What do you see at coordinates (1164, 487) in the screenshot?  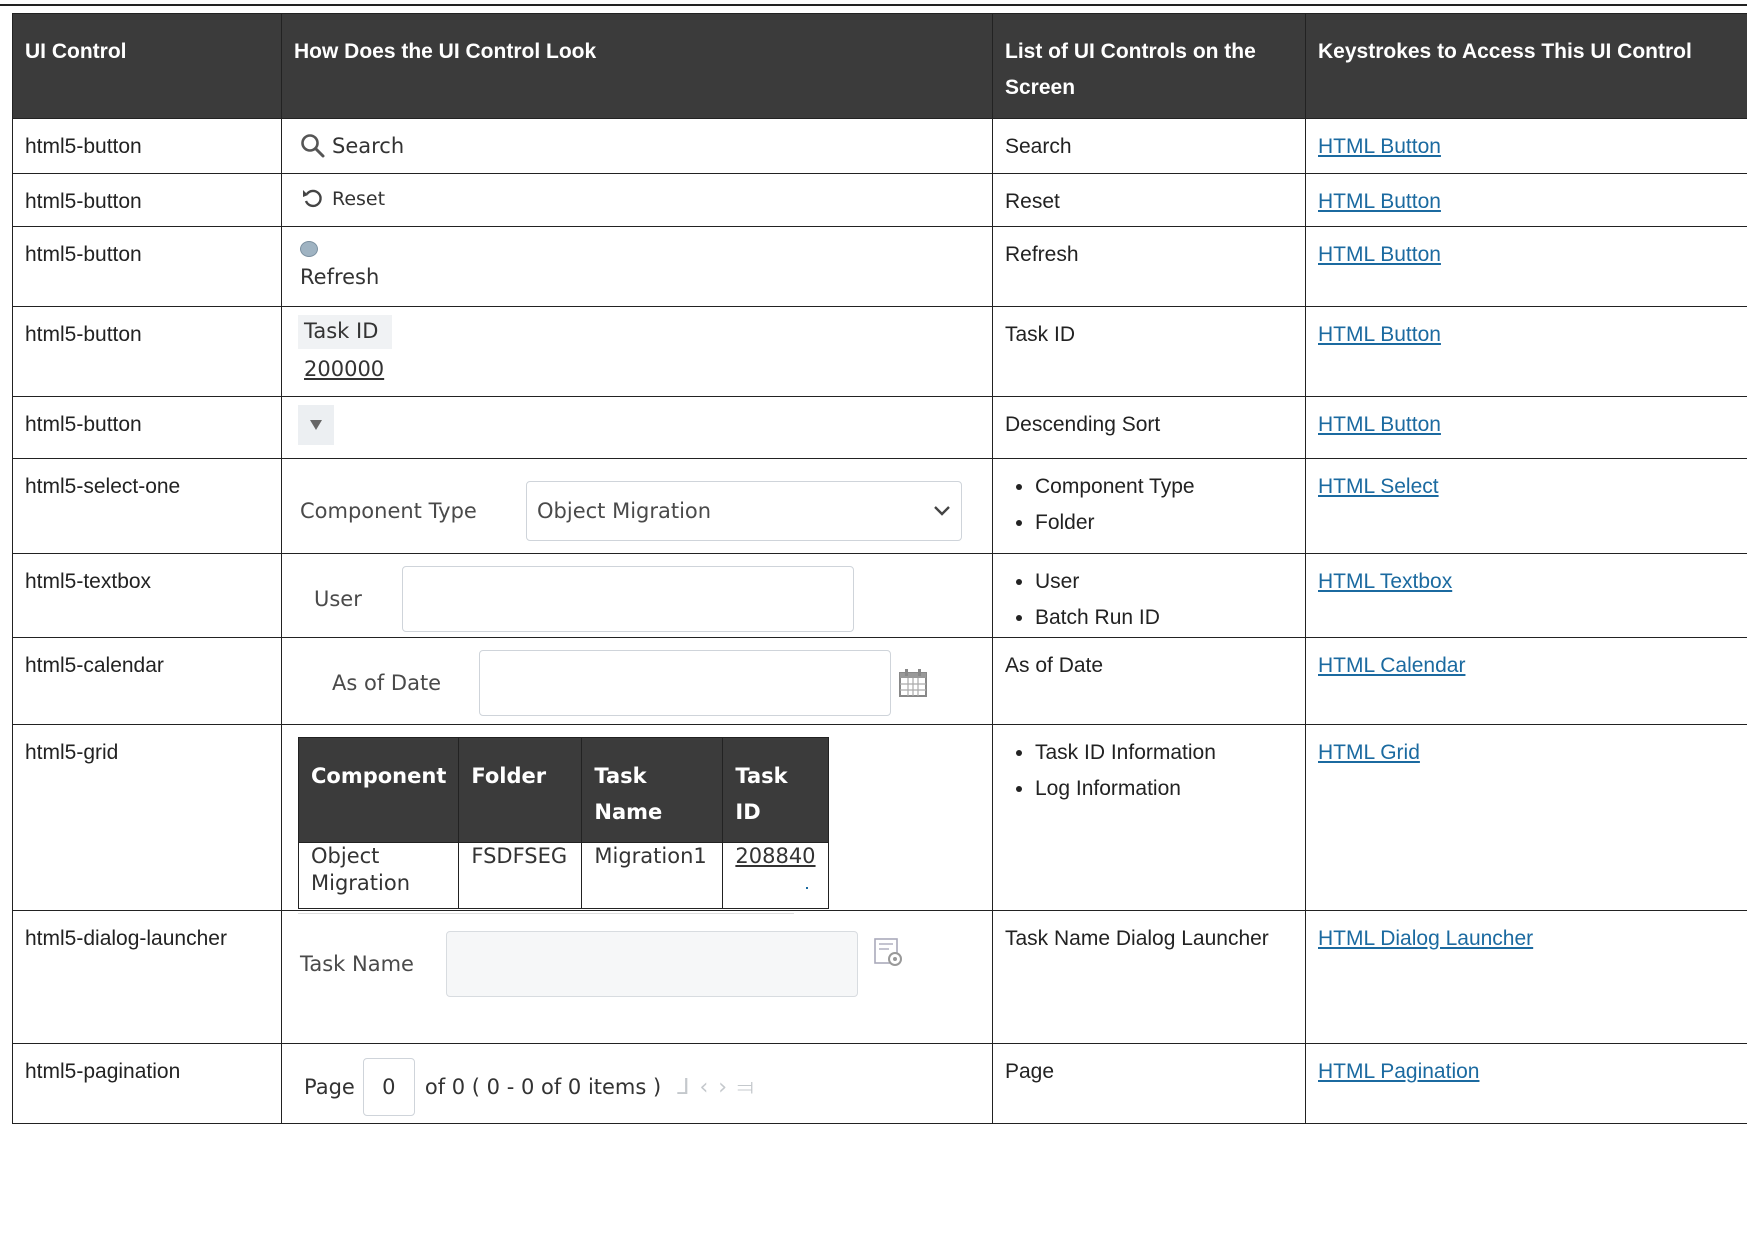 I see `screen-item: Component Type` at bounding box center [1164, 487].